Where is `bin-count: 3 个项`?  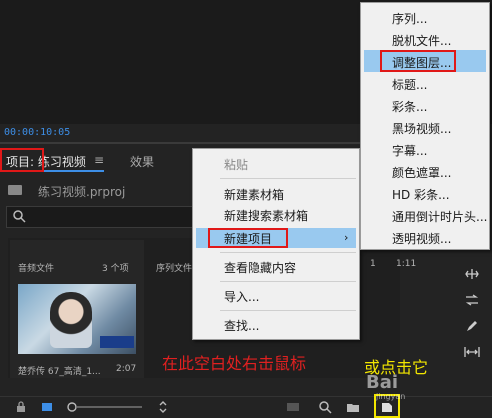
bin-count: 3 个项 is located at coordinates (115, 269).